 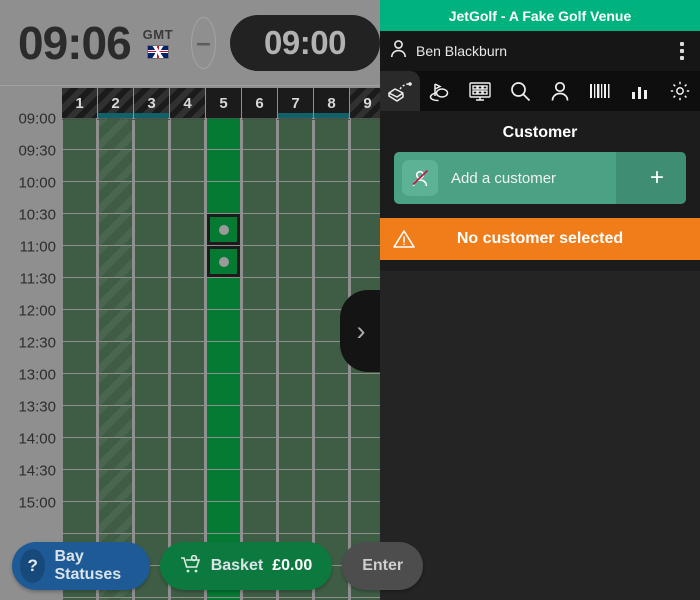 What do you see at coordinates (203, 42) in the screenshot?
I see `decrement-time-button: –` at bounding box center [203, 42].